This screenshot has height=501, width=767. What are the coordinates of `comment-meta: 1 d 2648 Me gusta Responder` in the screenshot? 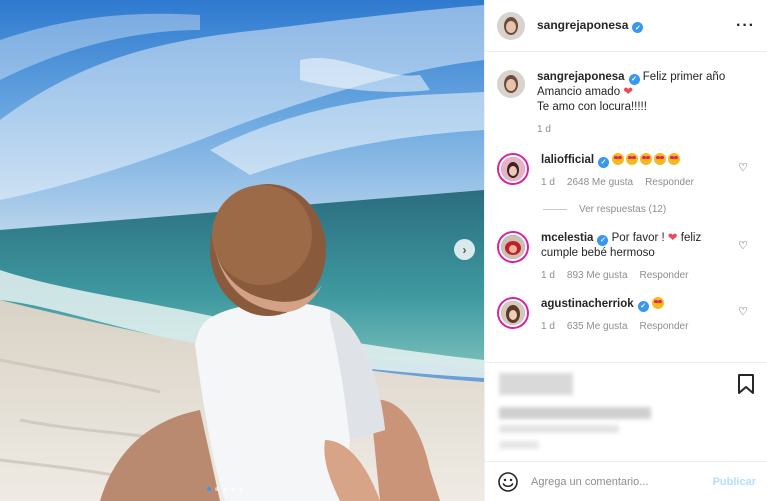 It's located at (638, 182).